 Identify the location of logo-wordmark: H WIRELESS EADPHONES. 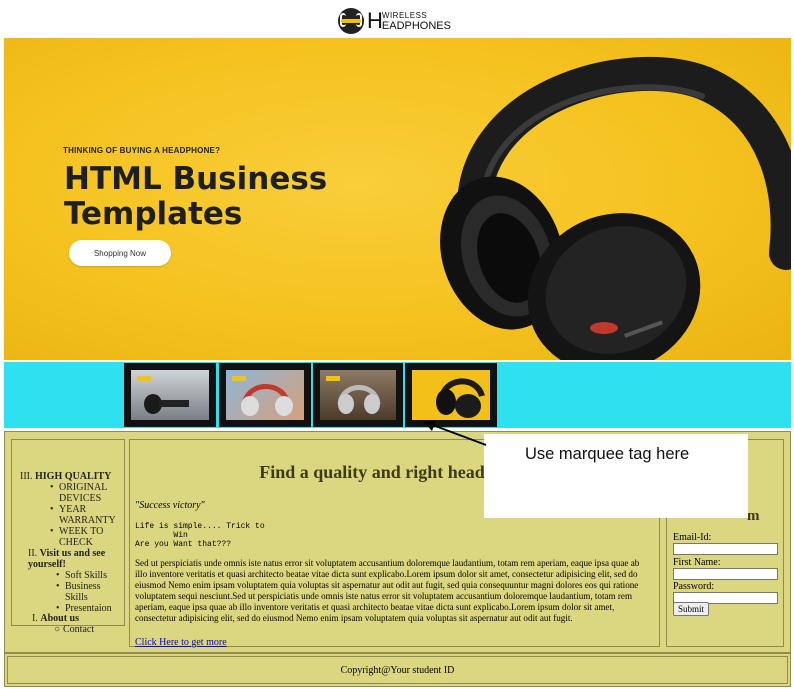
(409, 20).